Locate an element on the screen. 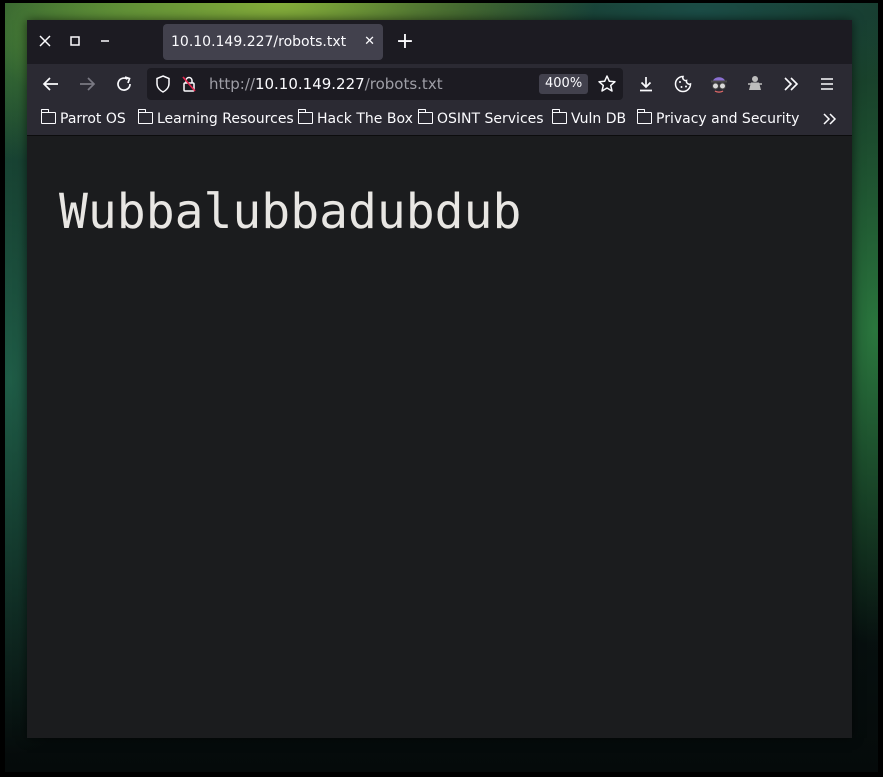 This screenshot has width=883, height=777. url-path: /robots.txt is located at coordinates (403, 84).